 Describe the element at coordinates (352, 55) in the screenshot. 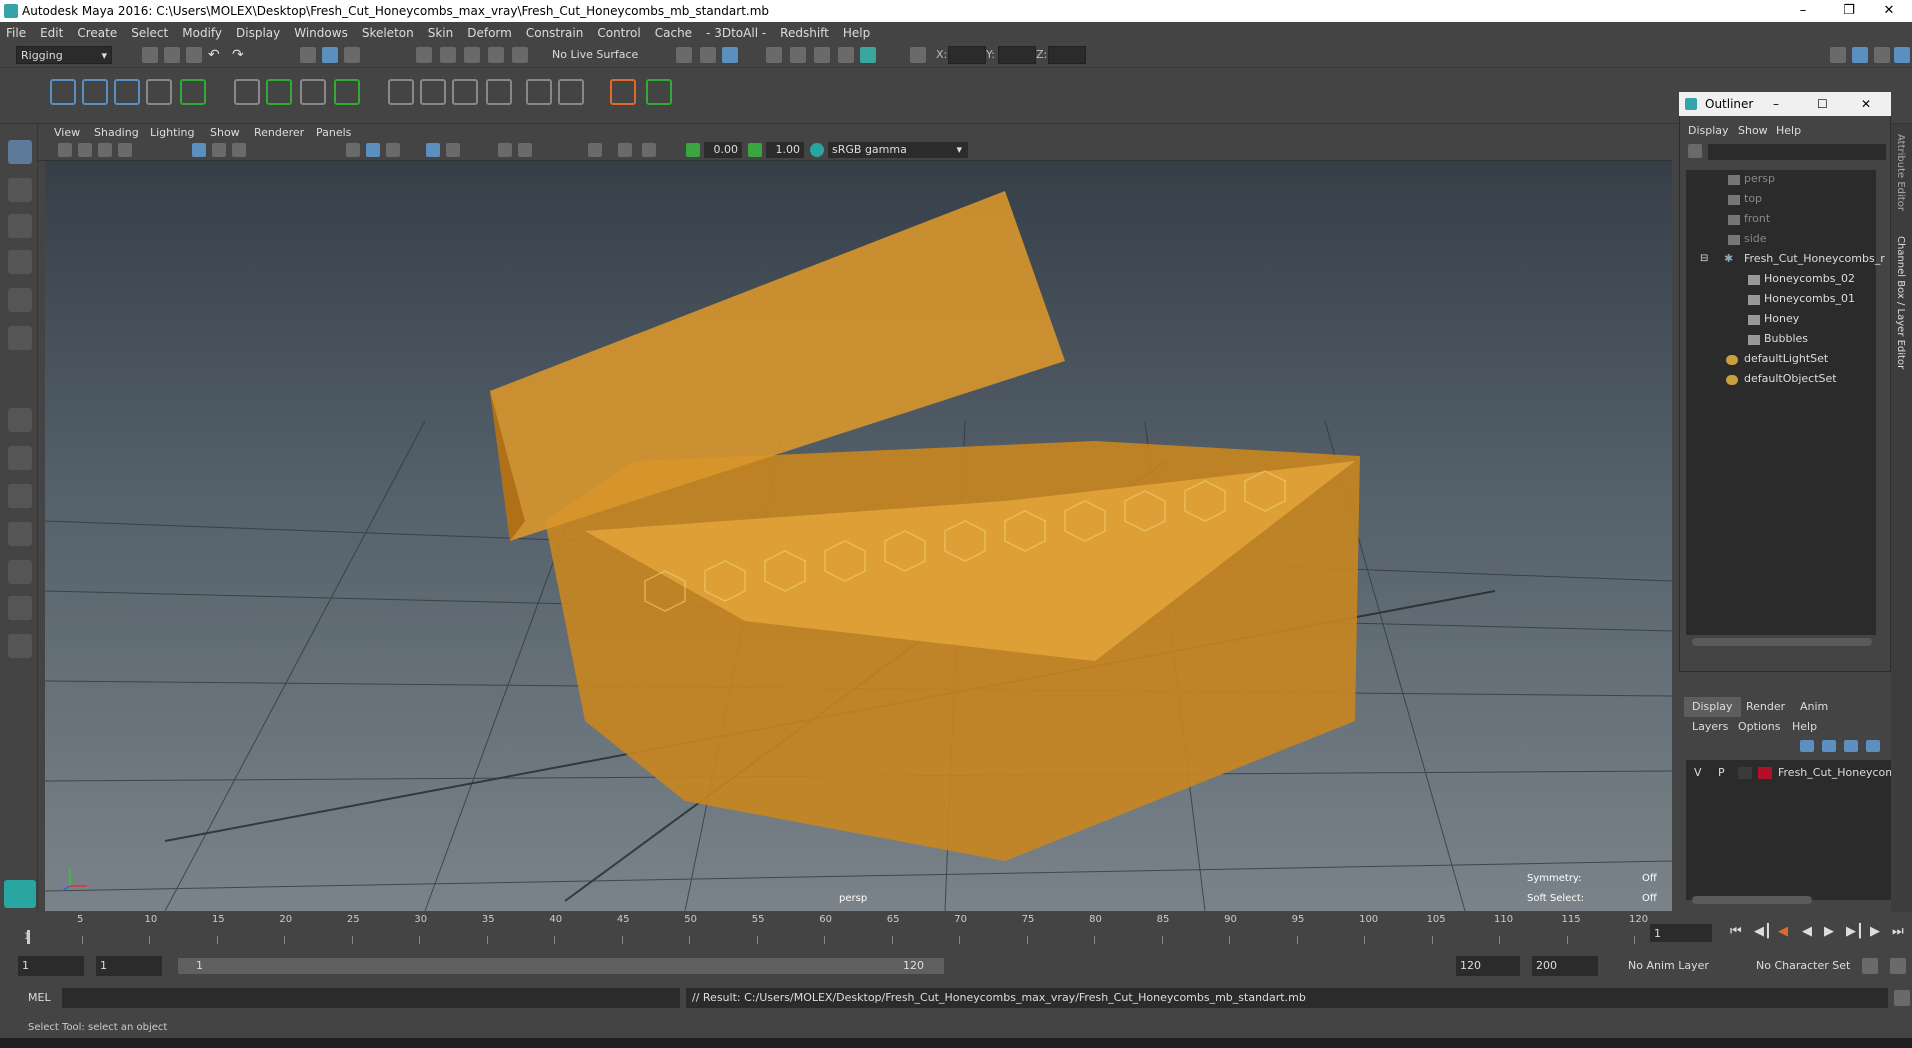

I see `select-component-icon` at that location.